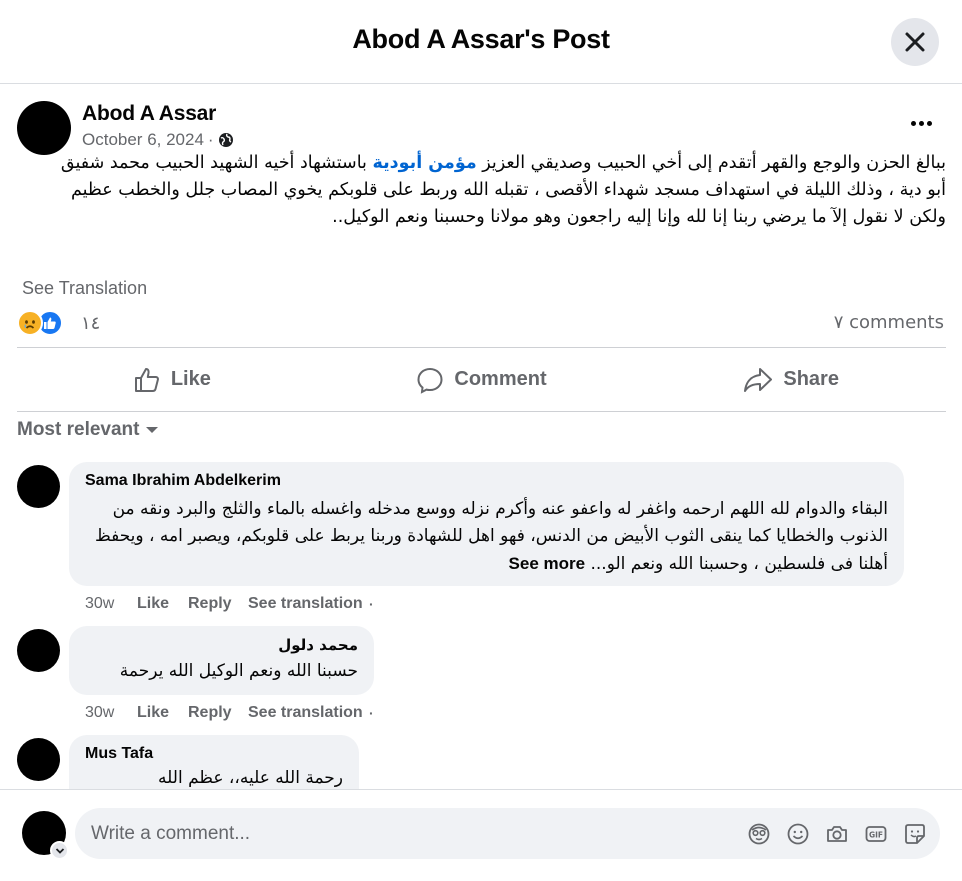 This screenshot has height=881, width=962. Describe the element at coordinates (424, 163) in the screenshot. I see `mention-link: مؤمن أبودية` at that location.